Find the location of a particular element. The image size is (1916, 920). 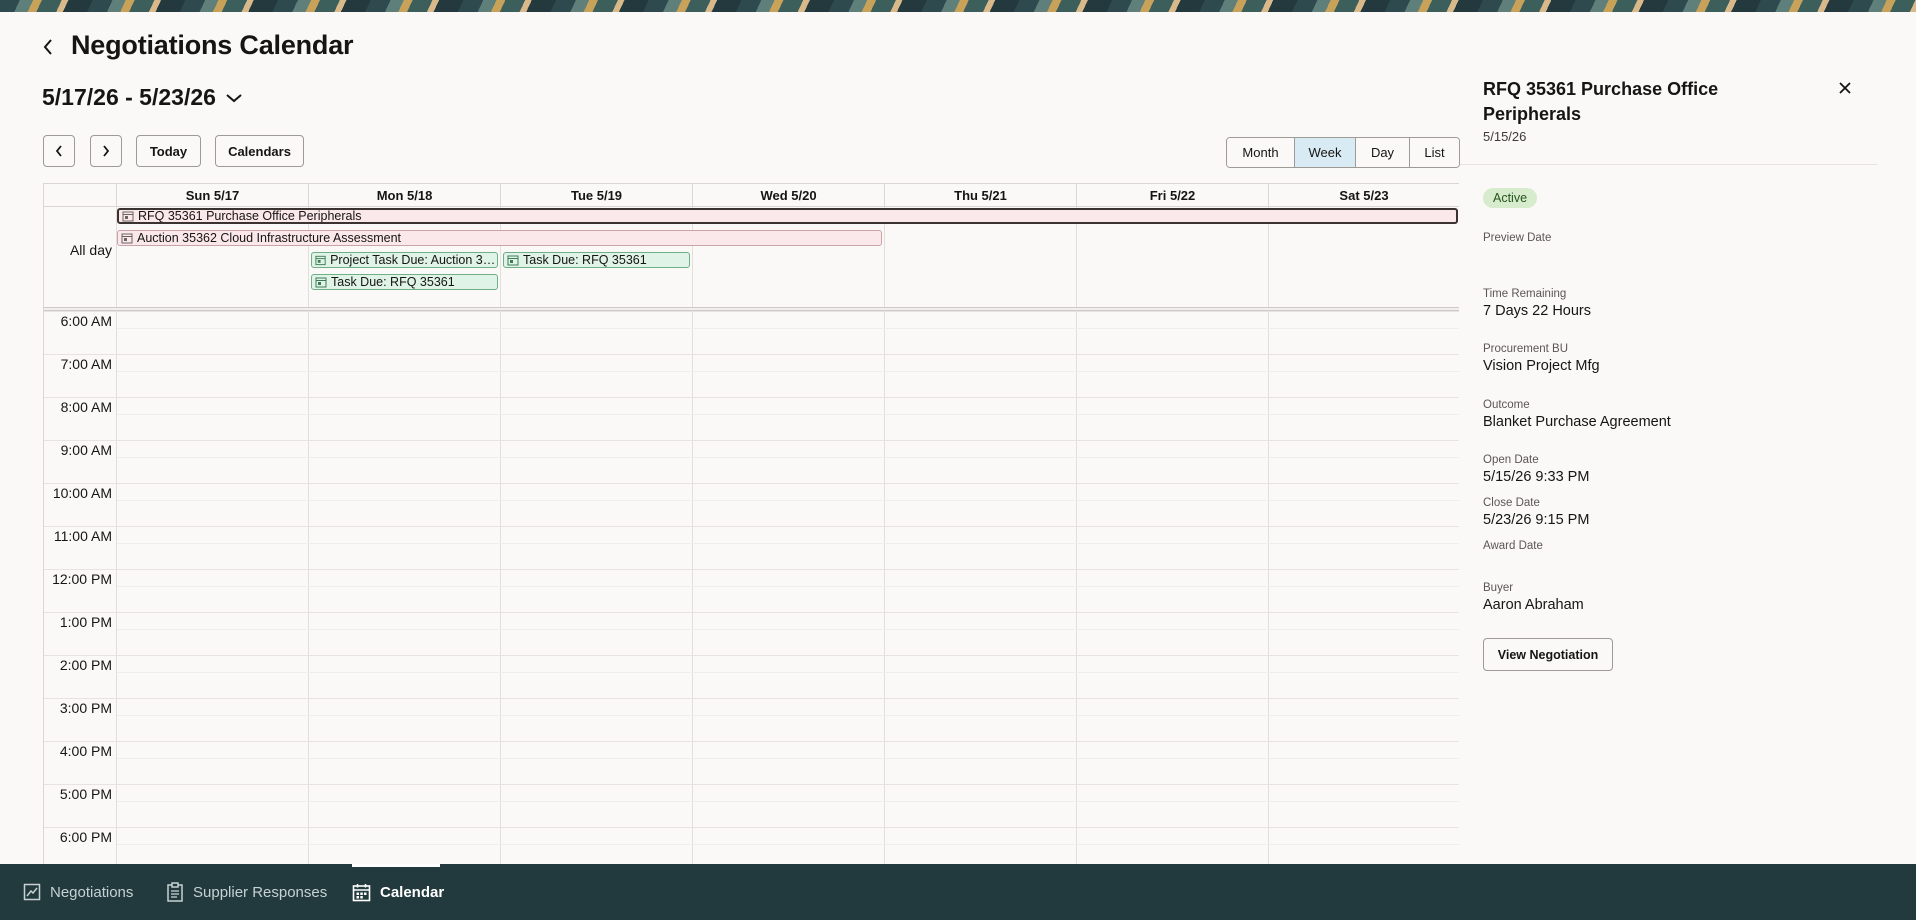

chevron-left-icon is located at coordinates (58, 151).